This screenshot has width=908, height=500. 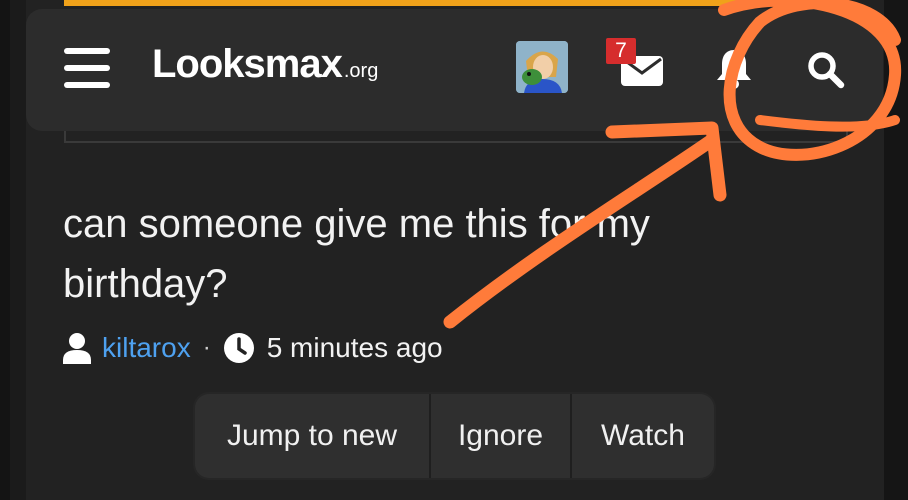 I want to click on accent-strip, so click(x=406, y=3).